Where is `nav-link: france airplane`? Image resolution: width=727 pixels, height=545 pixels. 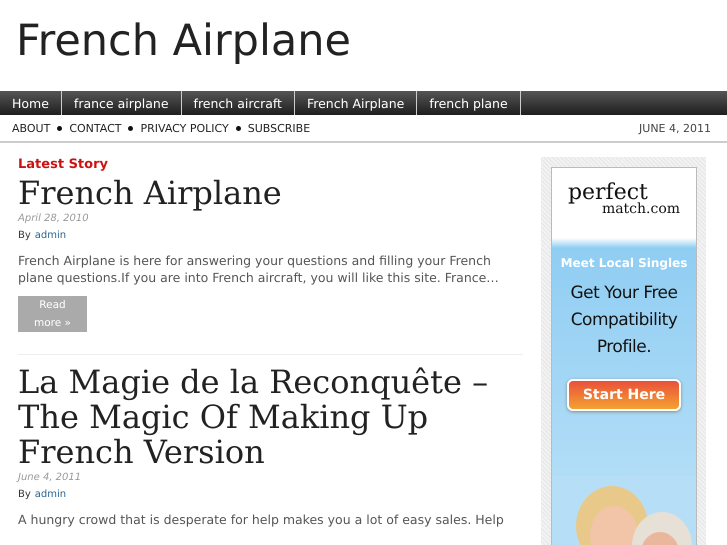 nav-link: france airplane is located at coordinates (122, 103).